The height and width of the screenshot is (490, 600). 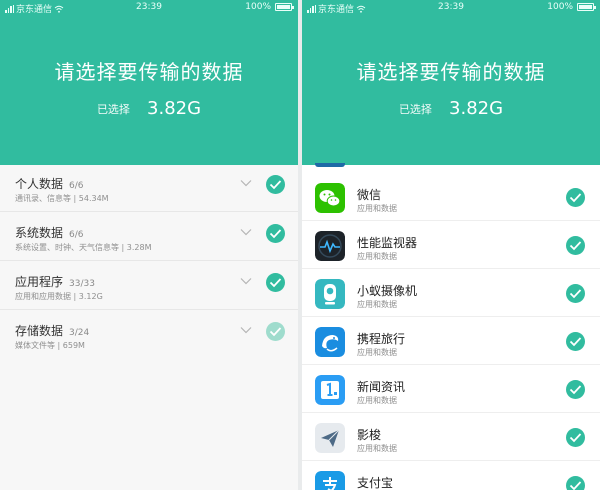 What do you see at coordinates (52, 331) in the screenshot?
I see `category-name: 存储数据 3/24` at bounding box center [52, 331].